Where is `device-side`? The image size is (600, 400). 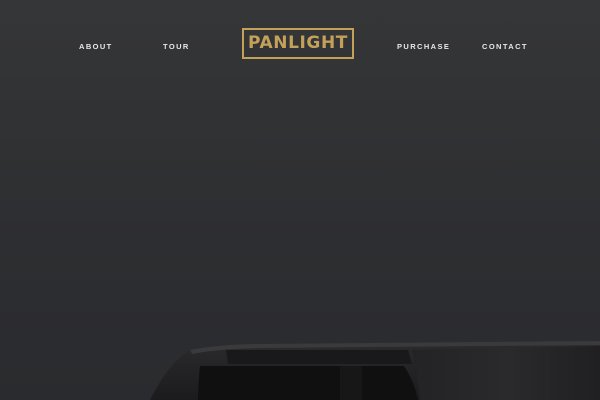
device-side is located at coordinates (506, 373).